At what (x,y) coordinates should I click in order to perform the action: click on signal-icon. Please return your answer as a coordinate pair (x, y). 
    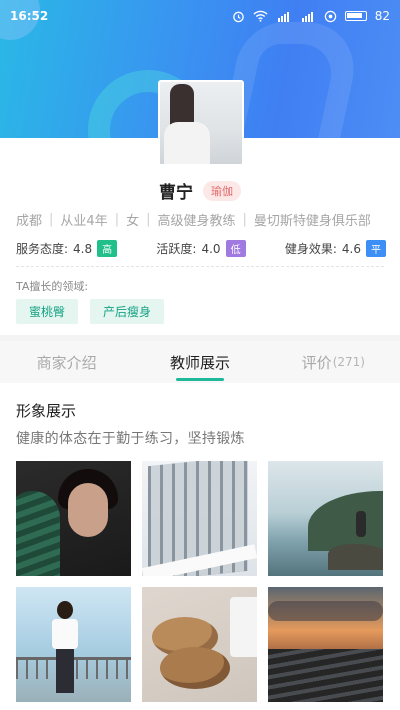
    Looking at the image, I should click on (308, 16).